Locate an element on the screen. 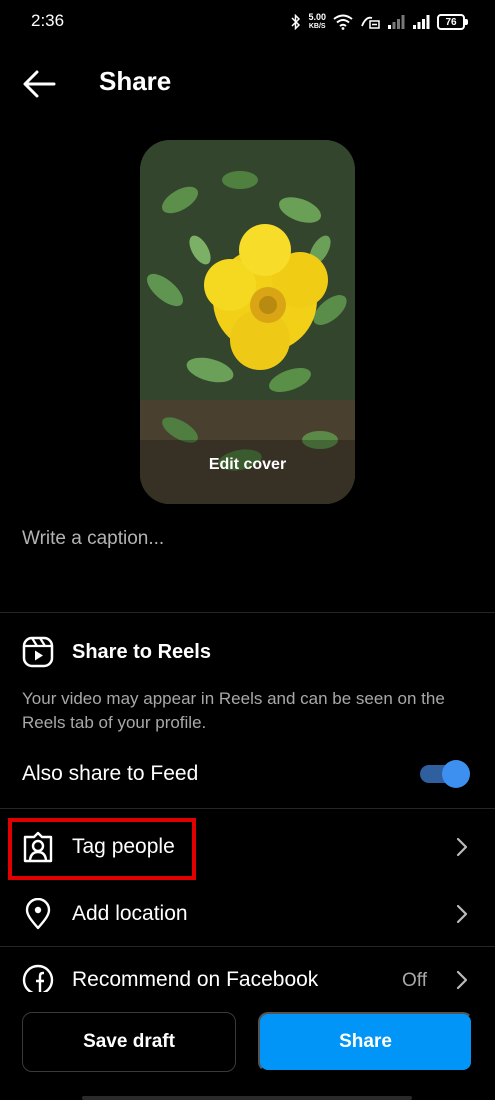  add-location-label: Add location is located at coordinates (130, 913).